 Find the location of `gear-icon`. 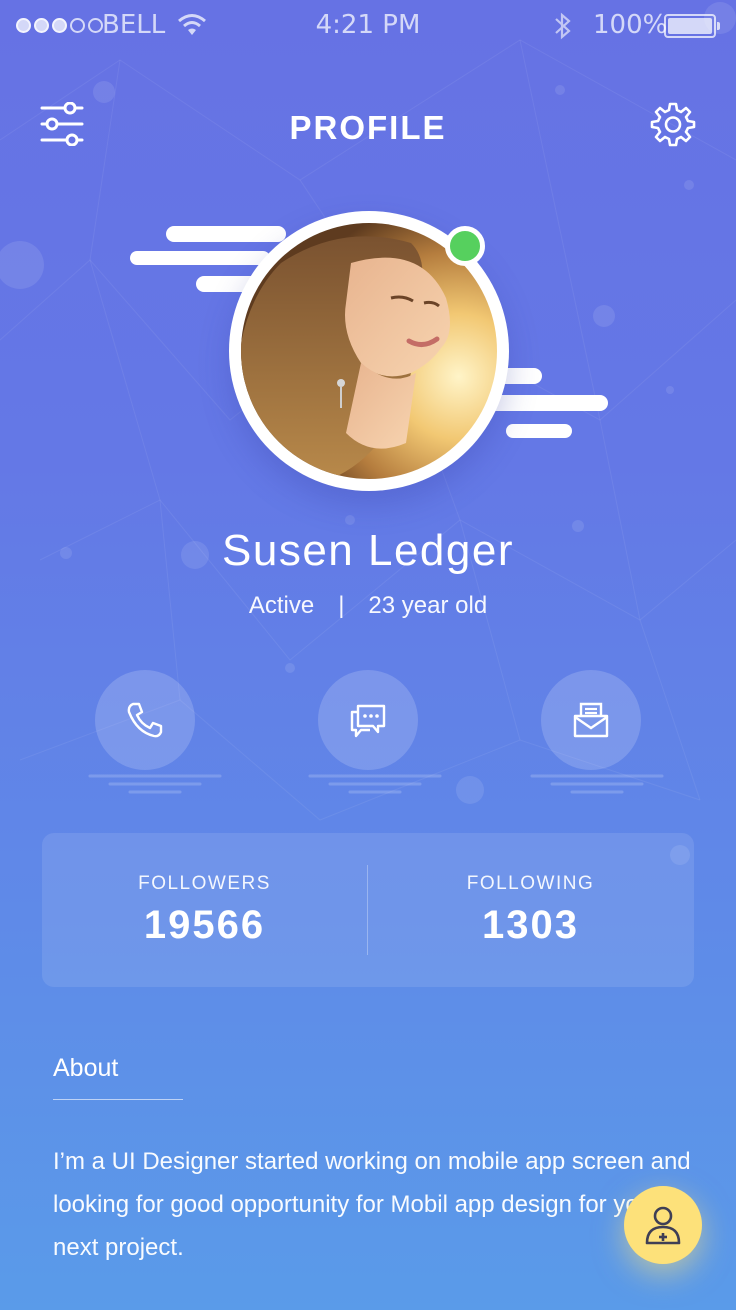

gear-icon is located at coordinates (673, 124).